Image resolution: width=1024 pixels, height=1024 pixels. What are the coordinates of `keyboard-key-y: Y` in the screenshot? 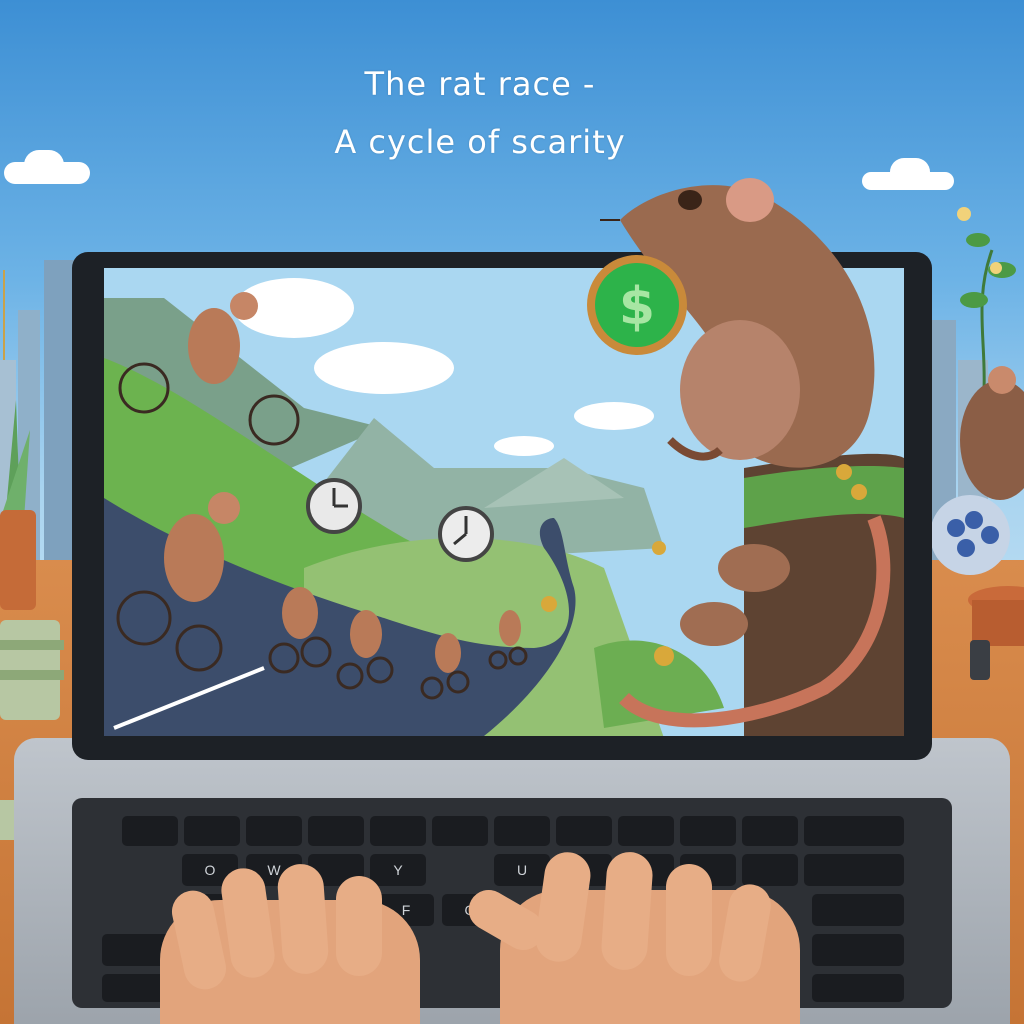 It's located at (398, 870).